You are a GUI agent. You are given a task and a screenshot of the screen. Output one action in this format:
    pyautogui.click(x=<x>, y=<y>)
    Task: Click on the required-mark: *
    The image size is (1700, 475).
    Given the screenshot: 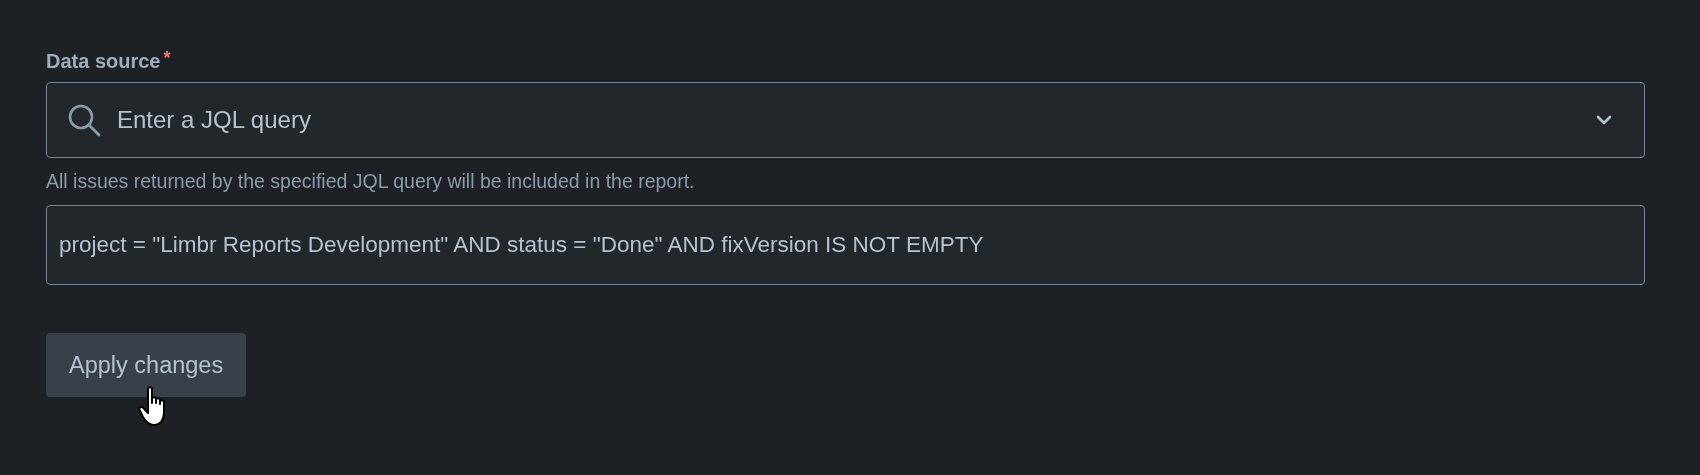 What is the action you would take?
    pyautogui.click(x=167, y=58)
    